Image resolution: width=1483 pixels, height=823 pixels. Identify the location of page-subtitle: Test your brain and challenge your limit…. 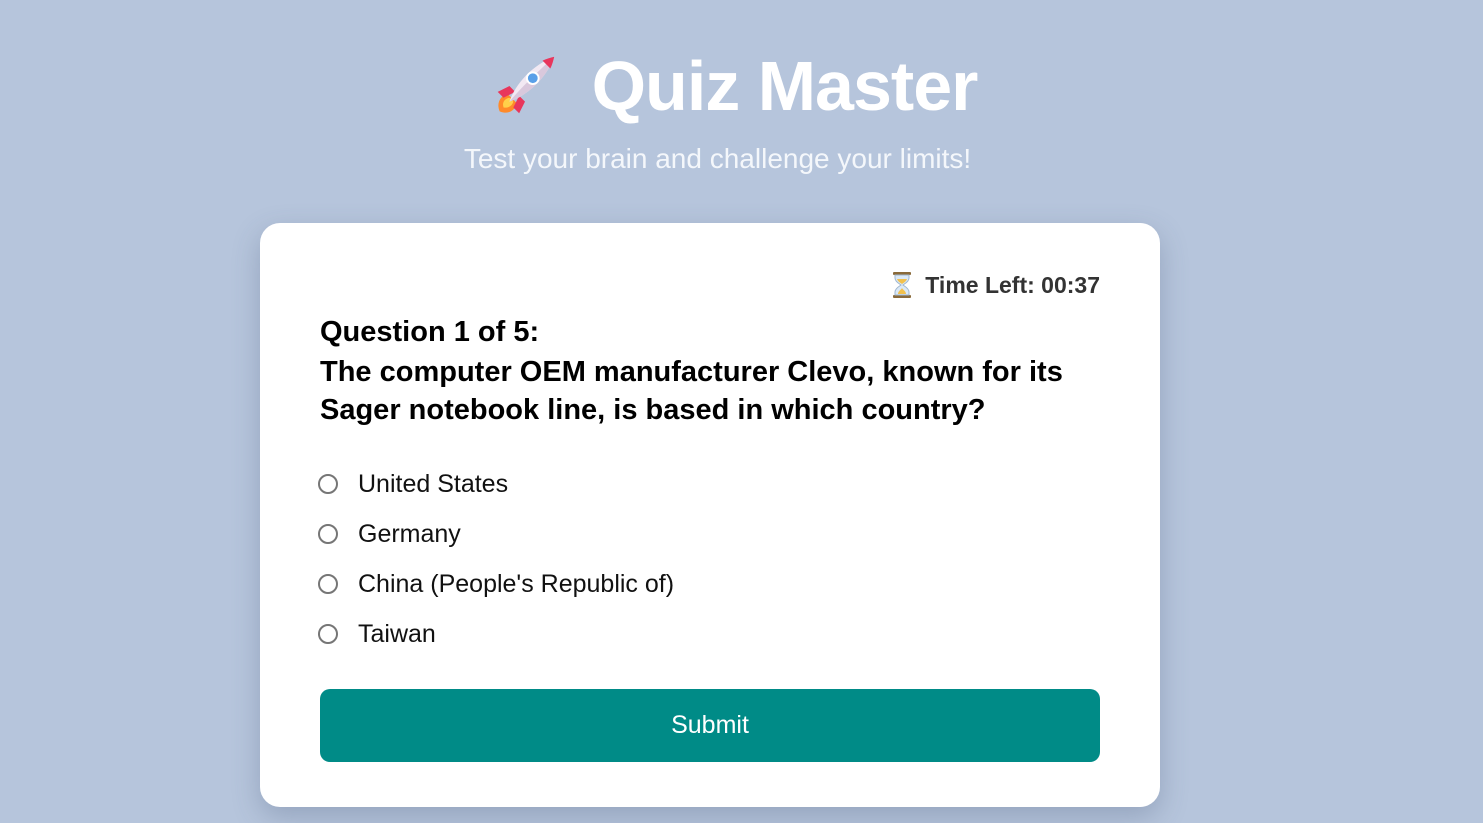
(717, 158).